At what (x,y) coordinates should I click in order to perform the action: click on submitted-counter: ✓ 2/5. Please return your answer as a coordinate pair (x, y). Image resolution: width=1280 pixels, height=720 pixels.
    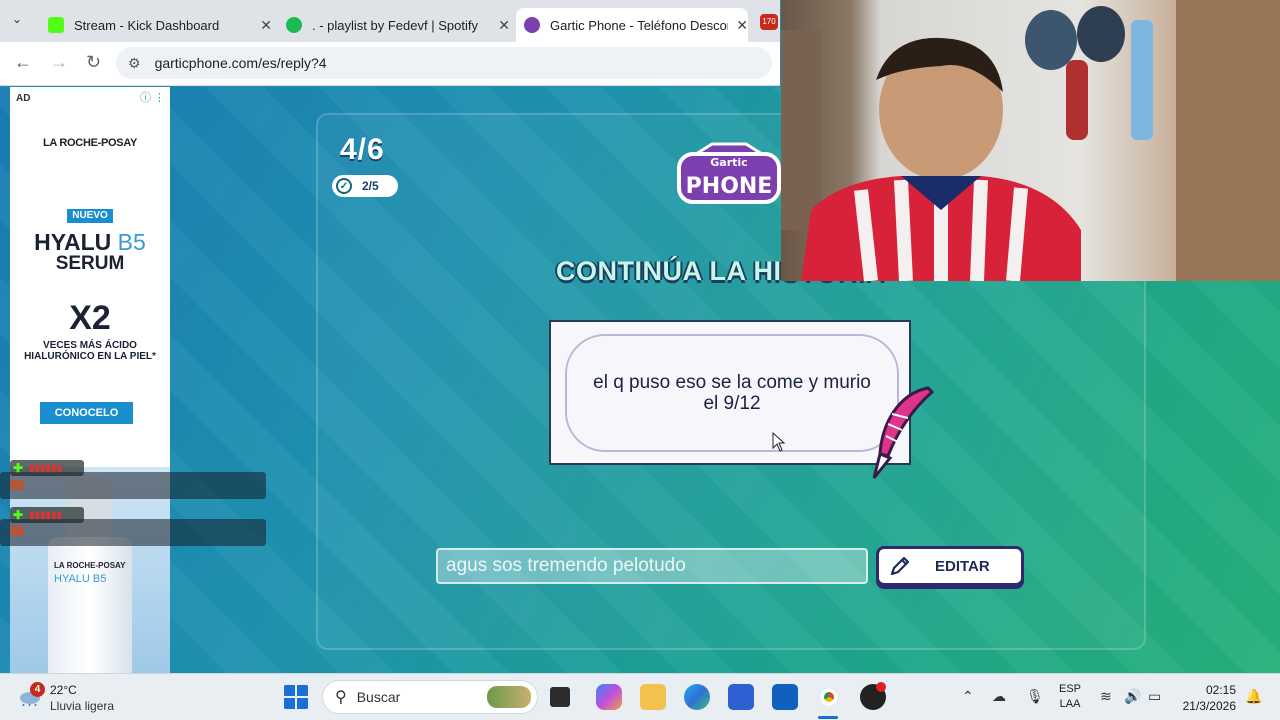
    Looking at the image, I should click on (365, 186).